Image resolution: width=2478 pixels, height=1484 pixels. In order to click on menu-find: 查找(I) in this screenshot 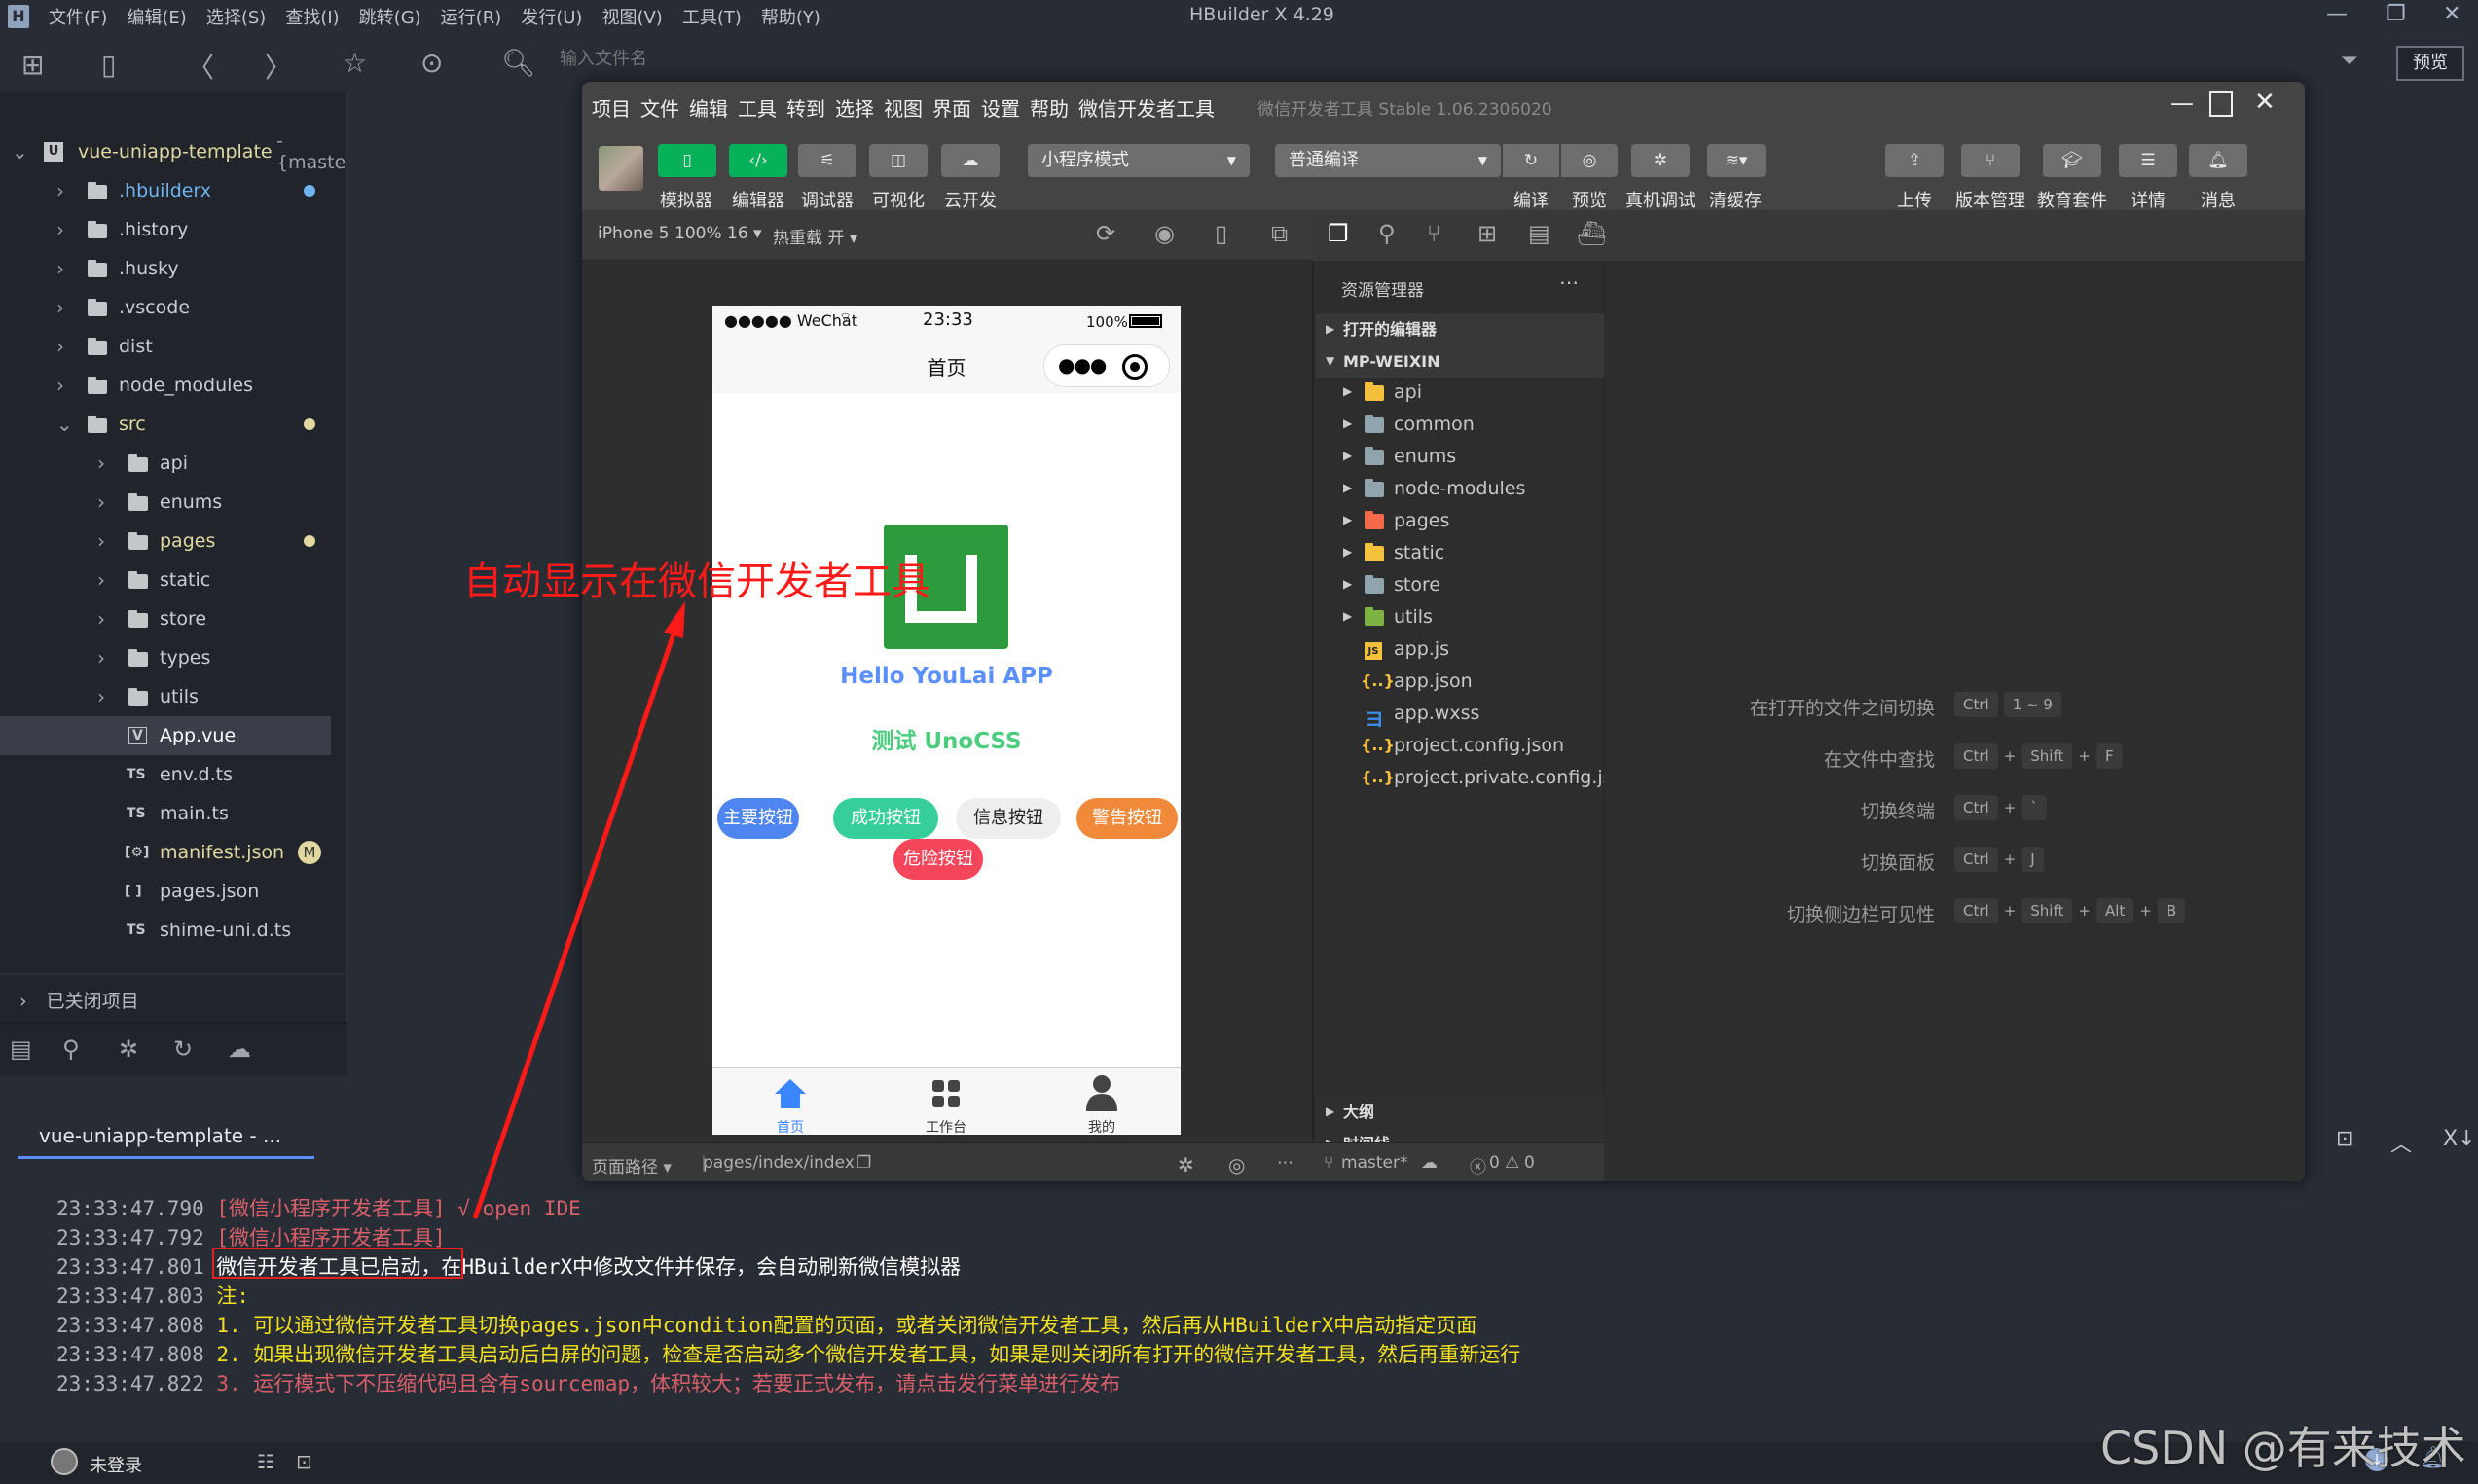, I will do `click(312, 16)`.